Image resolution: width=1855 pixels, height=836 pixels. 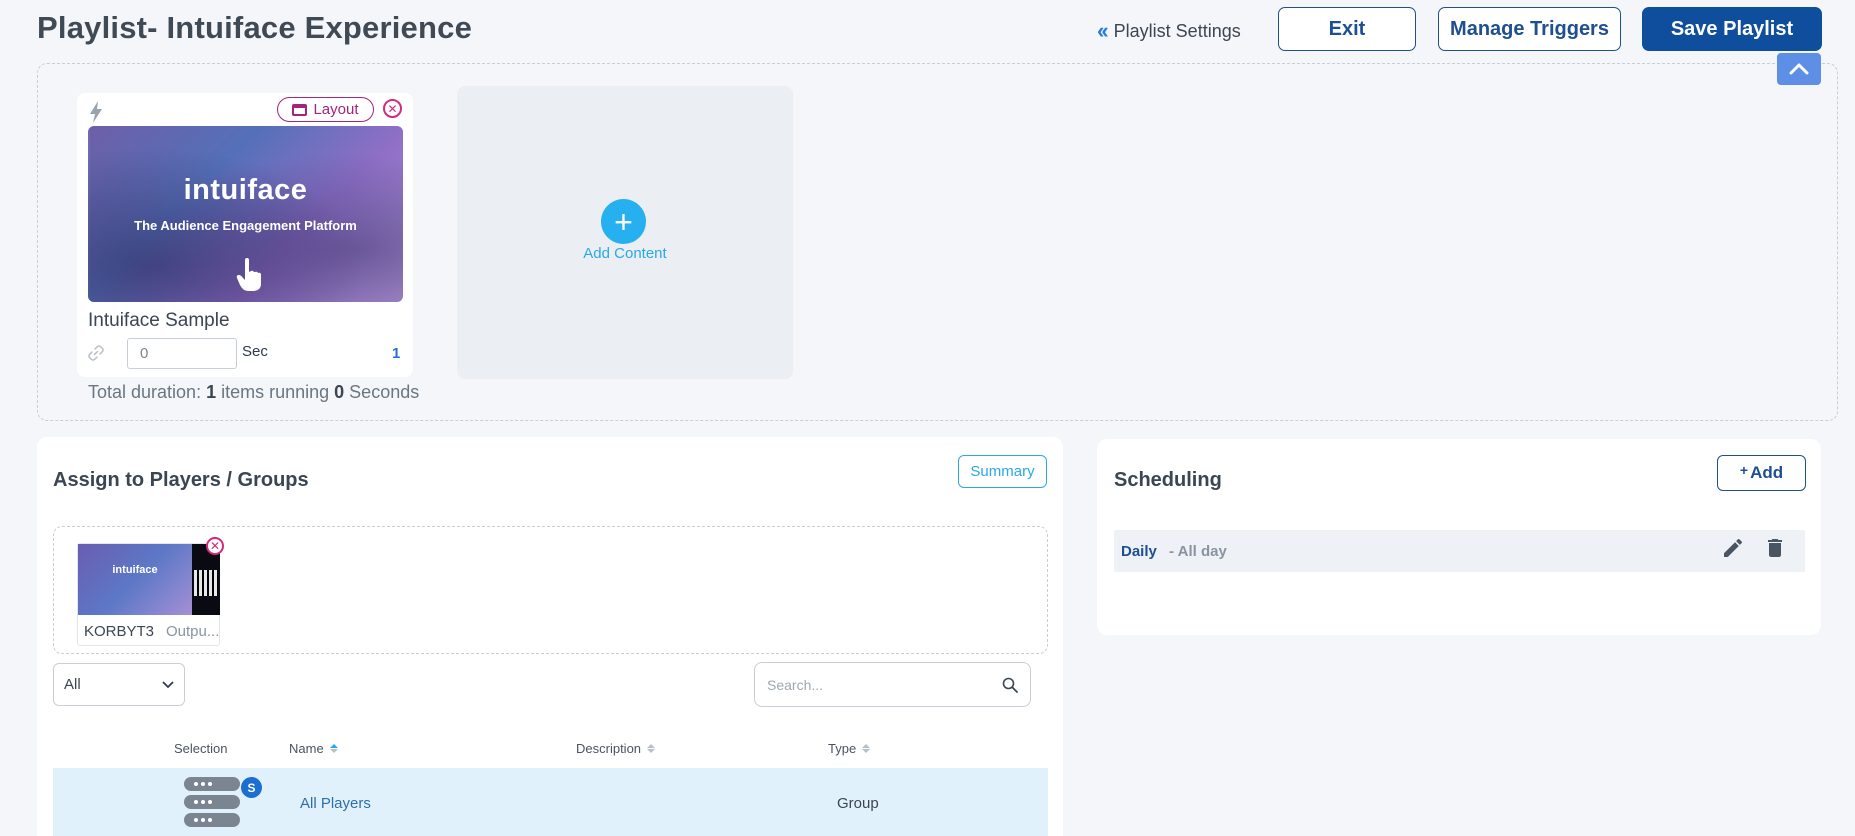 What do you see at coordinates (206, 583) in the screenshot?
I see `qr-code-icon` at bounding box center [206, 583].